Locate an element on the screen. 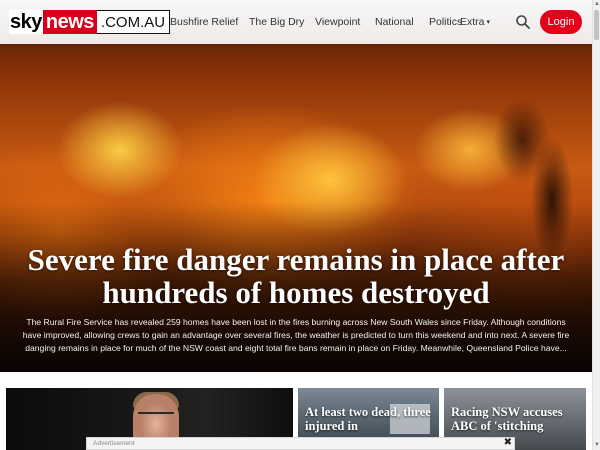  scroll-up-arrow-icon: ▲ is located at coordinates (596, 4).